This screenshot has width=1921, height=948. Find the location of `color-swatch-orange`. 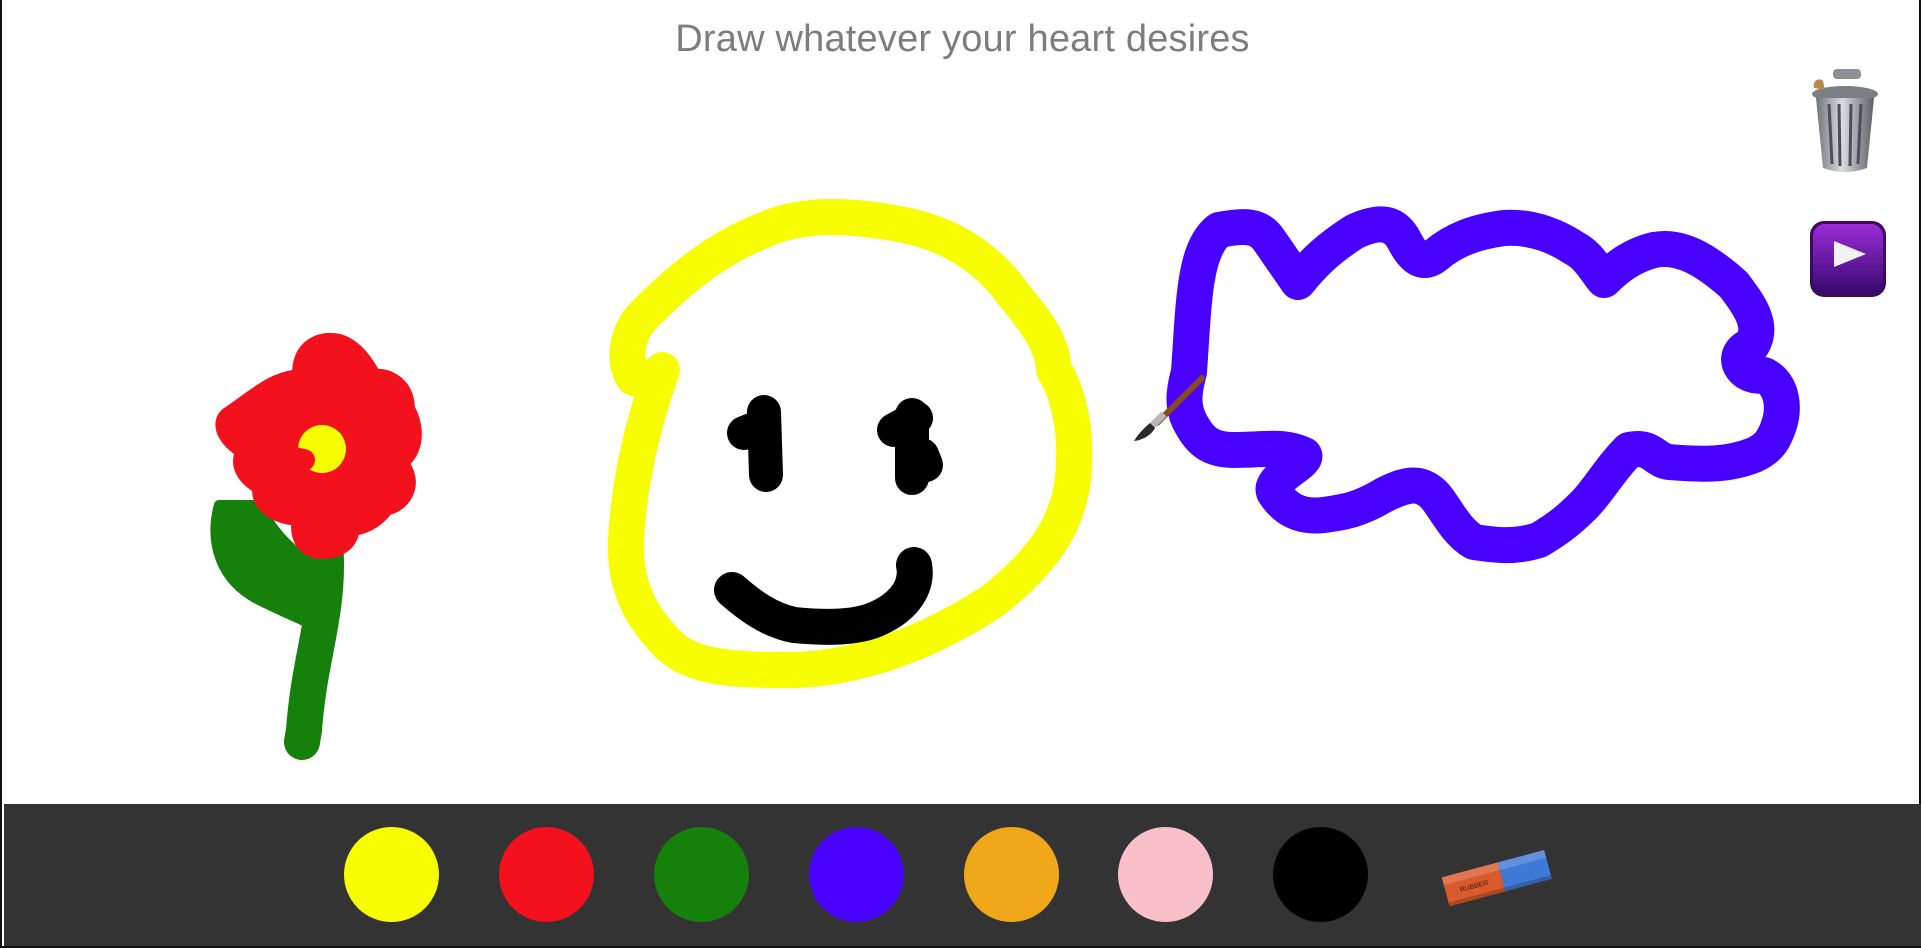

color-swatch-orange is located at coordinates (1011, 874).